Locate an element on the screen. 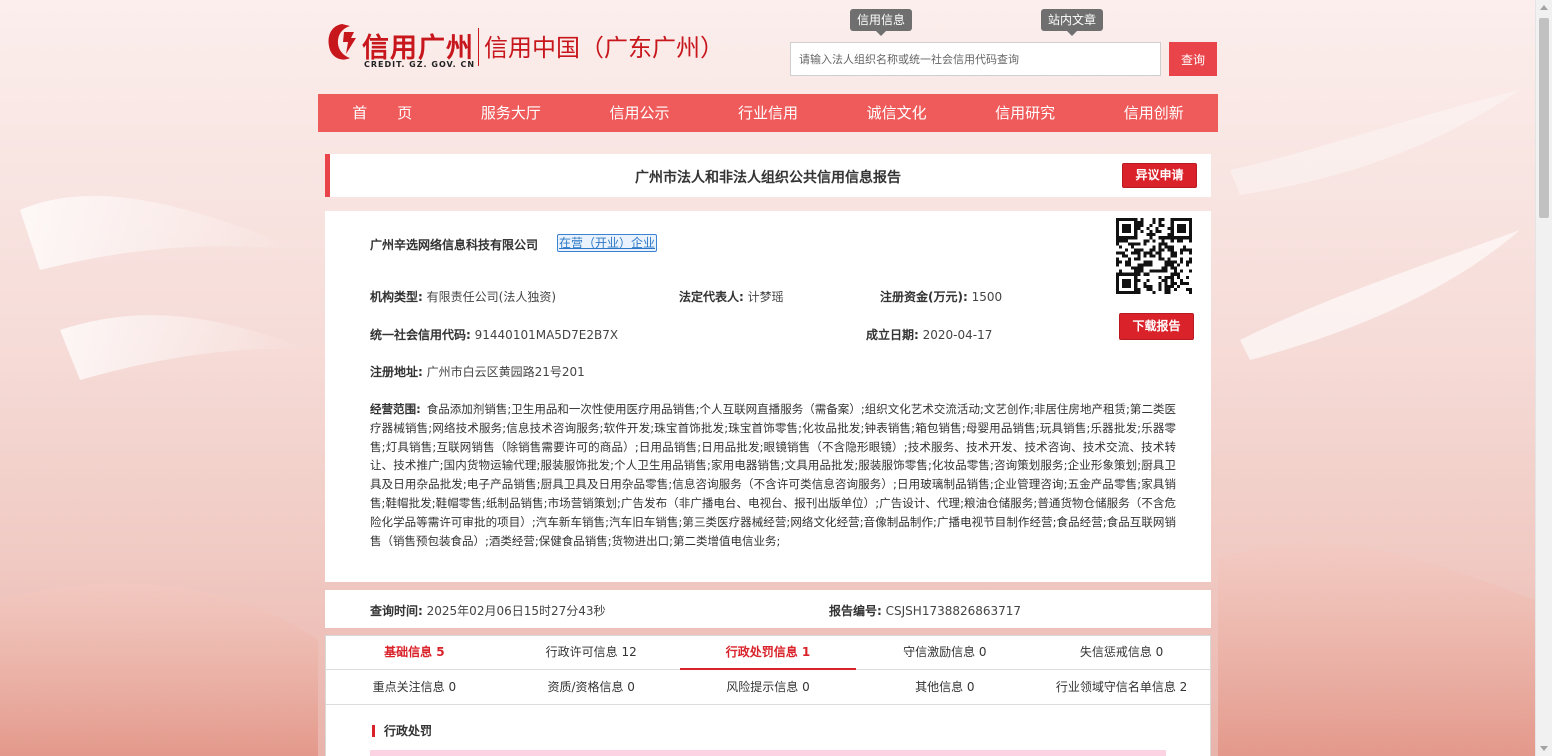 The image size is (1552, 756). tab-key-attention: 重点关注信息 0 is located at coordinates (414, 687).